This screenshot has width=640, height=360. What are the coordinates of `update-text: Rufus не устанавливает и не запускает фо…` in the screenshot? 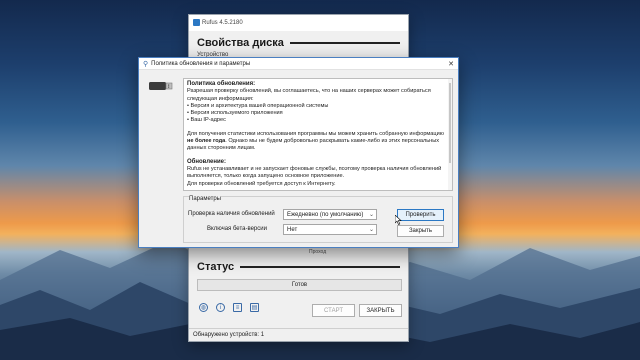 It's located at (314, 172).